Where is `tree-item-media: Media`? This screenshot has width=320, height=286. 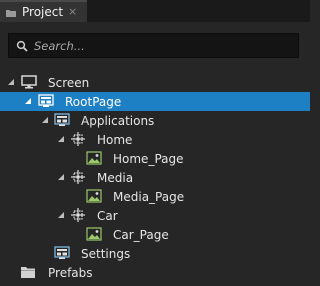
tree-item-media: Media is located at coordinates (155, 177).